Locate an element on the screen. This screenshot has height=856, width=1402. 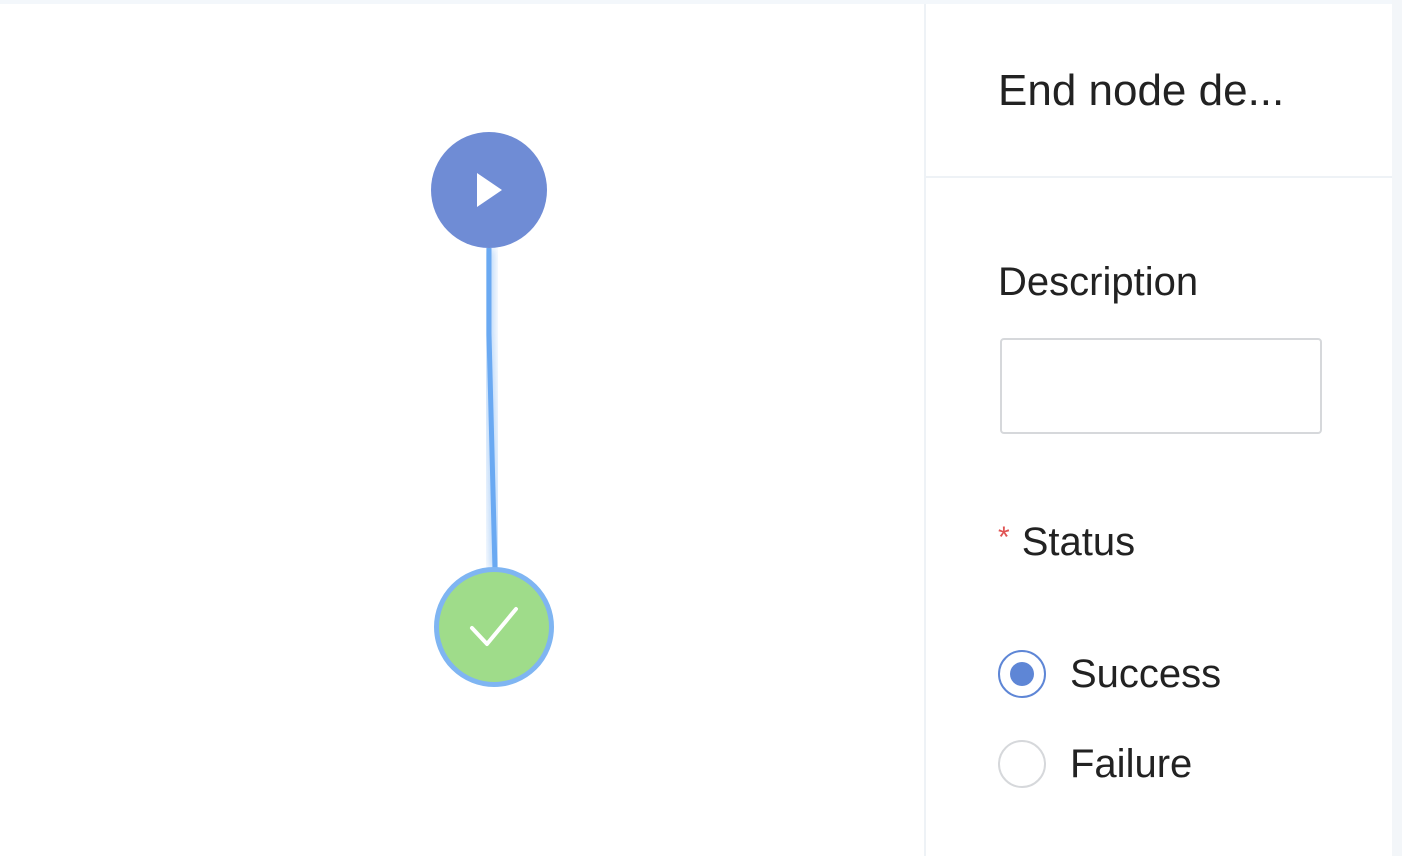
start-node is located at coordinates (489, 190).